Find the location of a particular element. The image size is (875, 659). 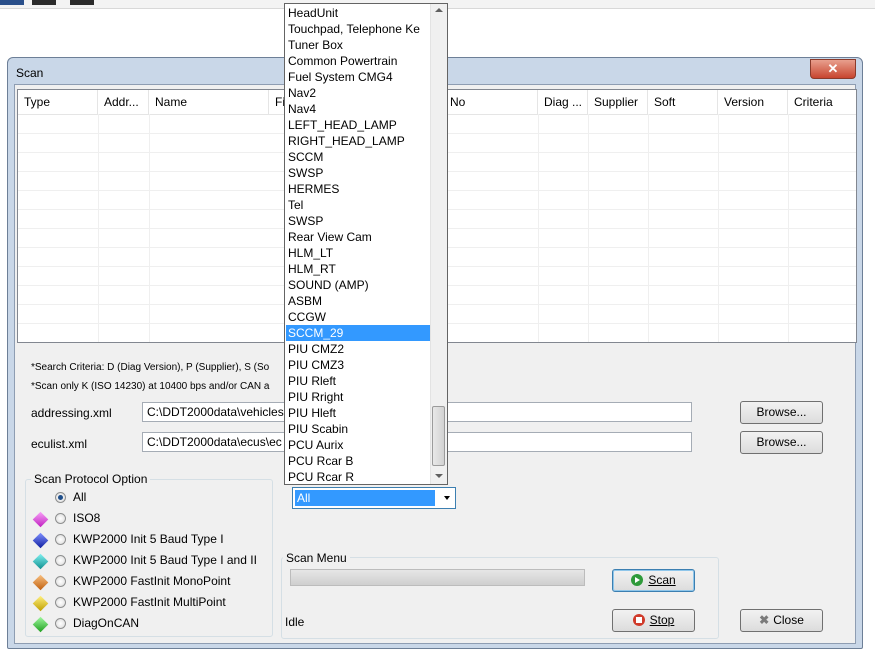

addressing-label: addressing.xml is located at coordinates (71, 413).